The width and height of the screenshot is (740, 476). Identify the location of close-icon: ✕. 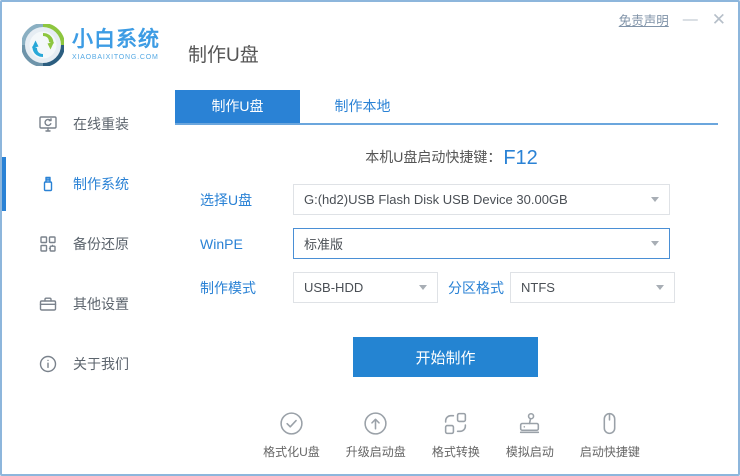
(719, 19).